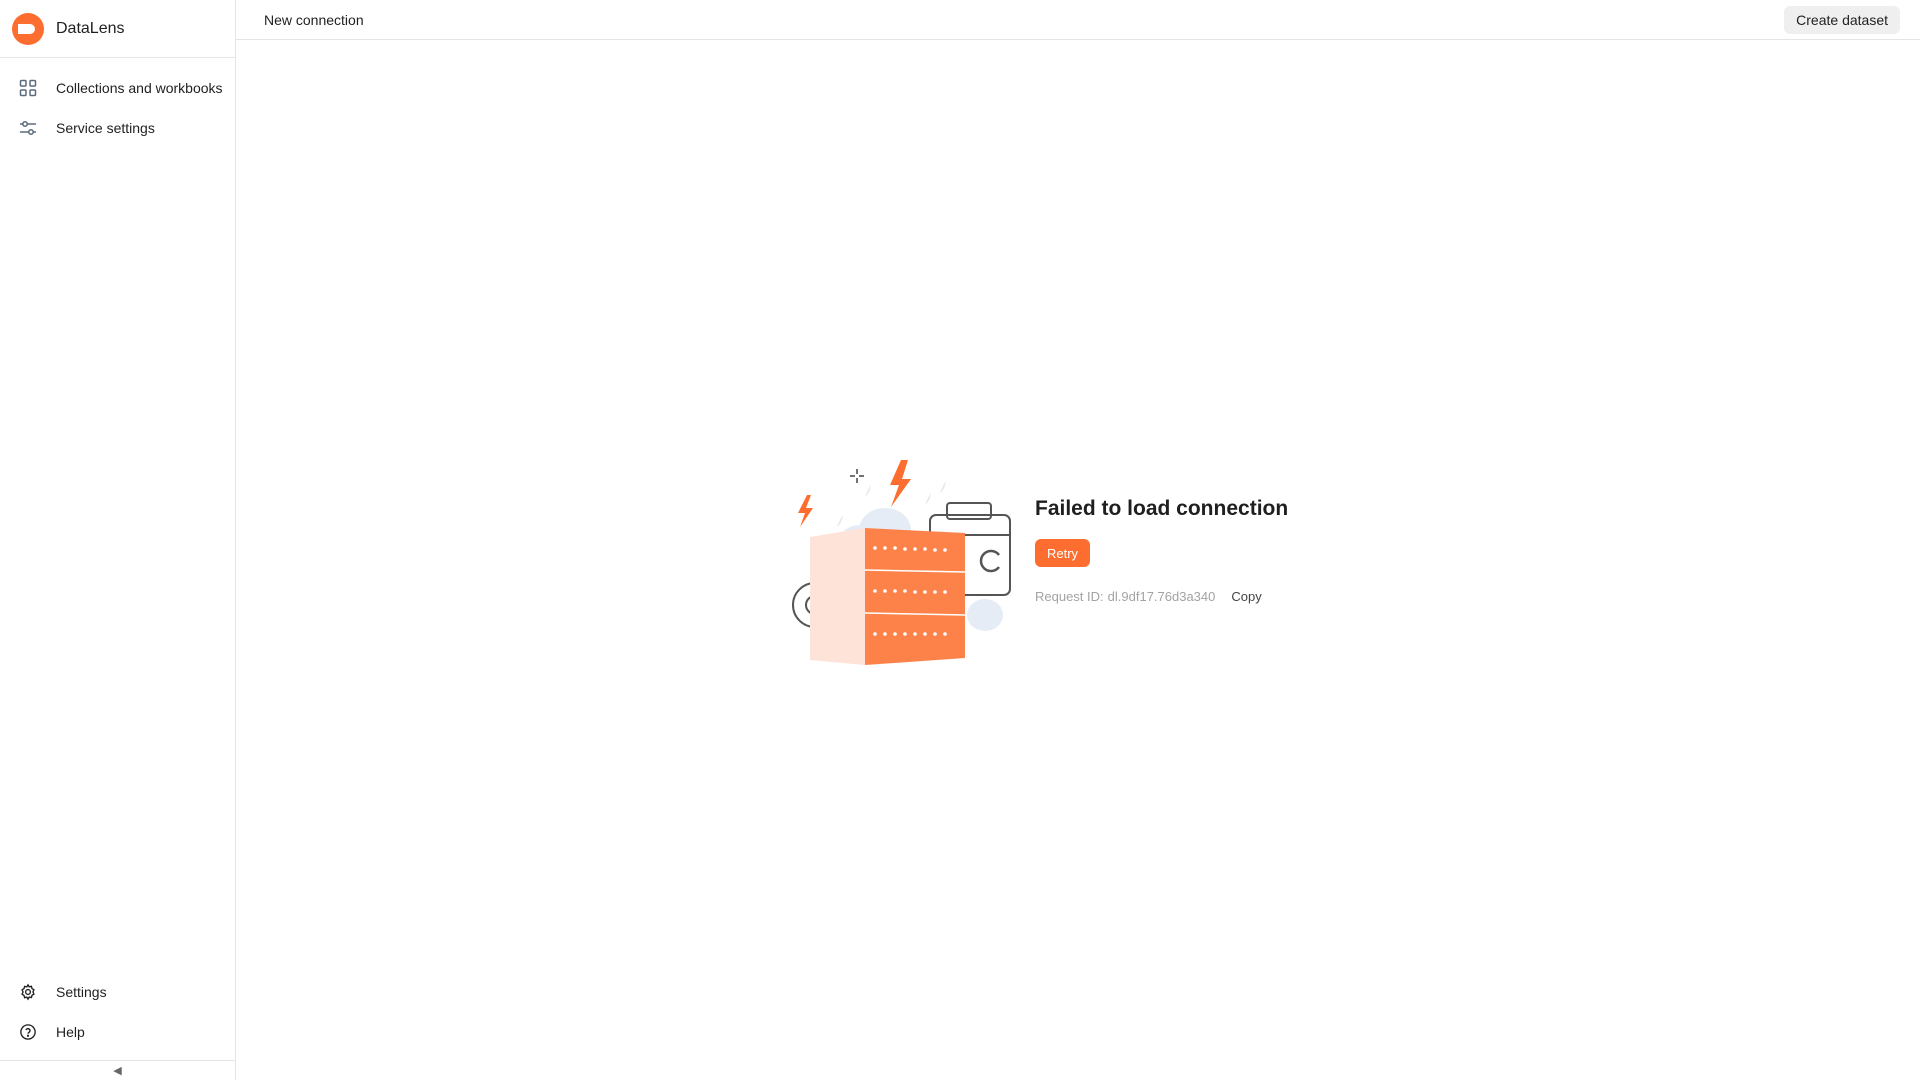 Image resolution: width=1920 pixels, height=1080 pixels. Describe the element at coordinates (1162, 508) in the screenshot. I see `error-title: Failed to load connection` at that location.